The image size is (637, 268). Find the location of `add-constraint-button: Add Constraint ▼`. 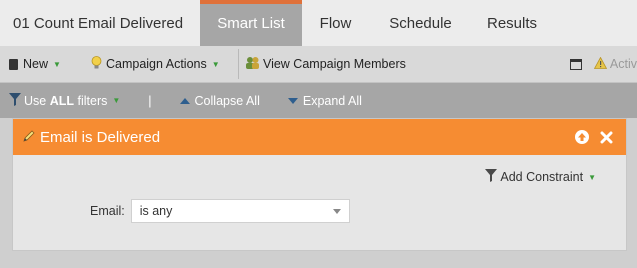

add-constraint-button: Add Constraint ▼ is located at coordinates (540, 177).